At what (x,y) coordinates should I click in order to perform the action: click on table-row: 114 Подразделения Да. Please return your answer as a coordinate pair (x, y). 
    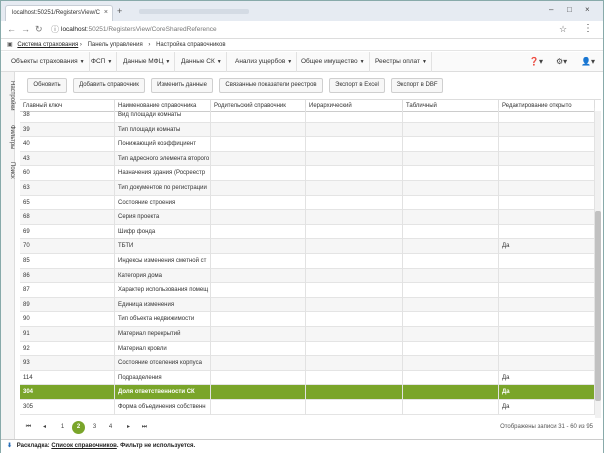
    Looking at the image, I should click on (307, 378).